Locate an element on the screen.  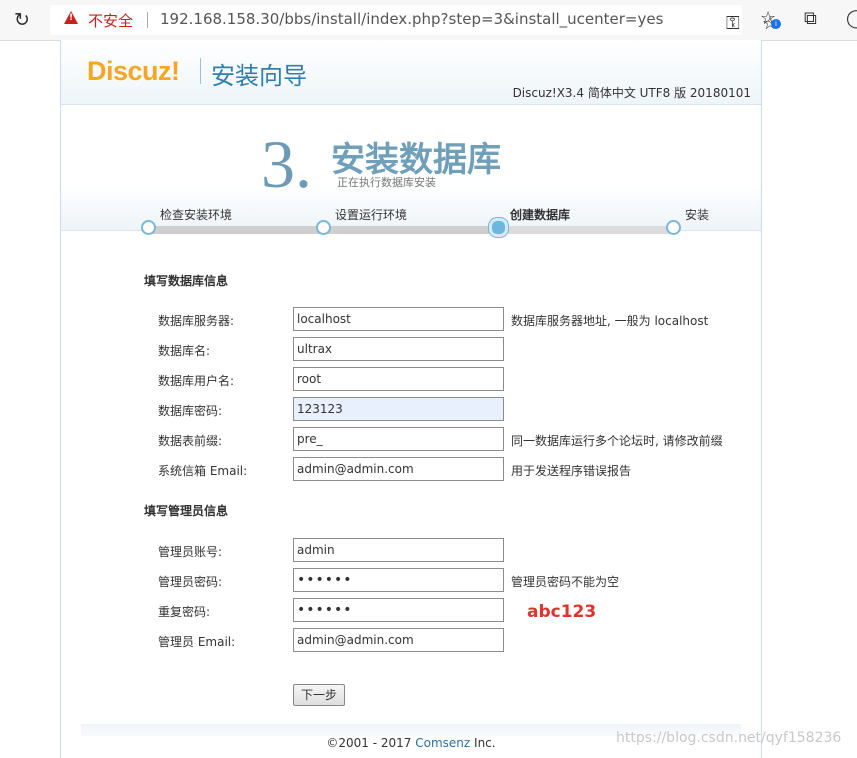
system-email-input: admin@admin.com is located at coordinates (398, 469).